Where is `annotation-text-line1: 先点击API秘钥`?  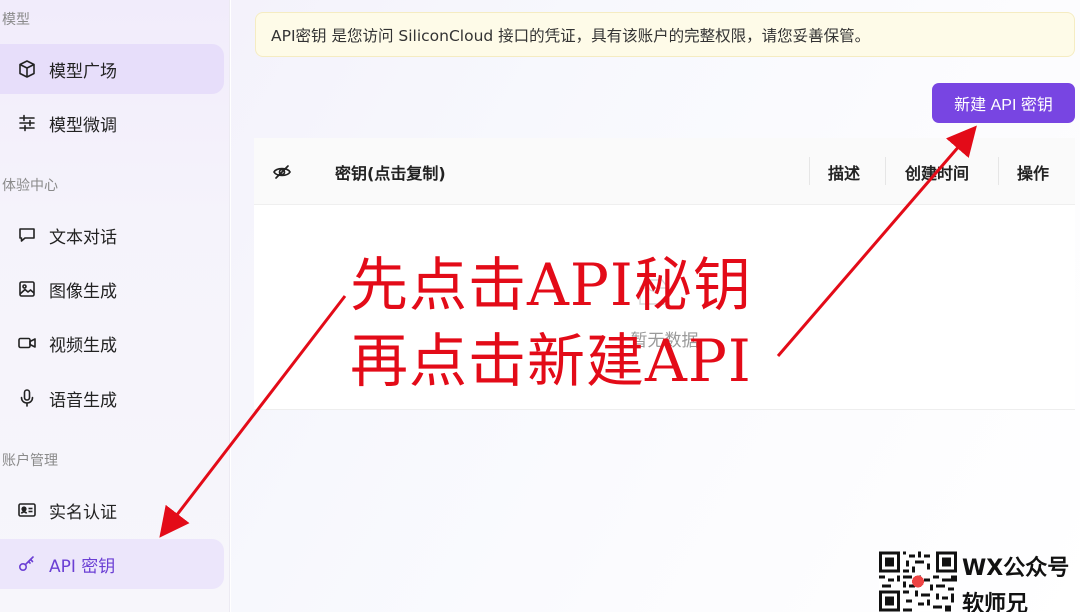
annotation-text-line1: 先点击API秘钥 is located at coordinates (551, 285).